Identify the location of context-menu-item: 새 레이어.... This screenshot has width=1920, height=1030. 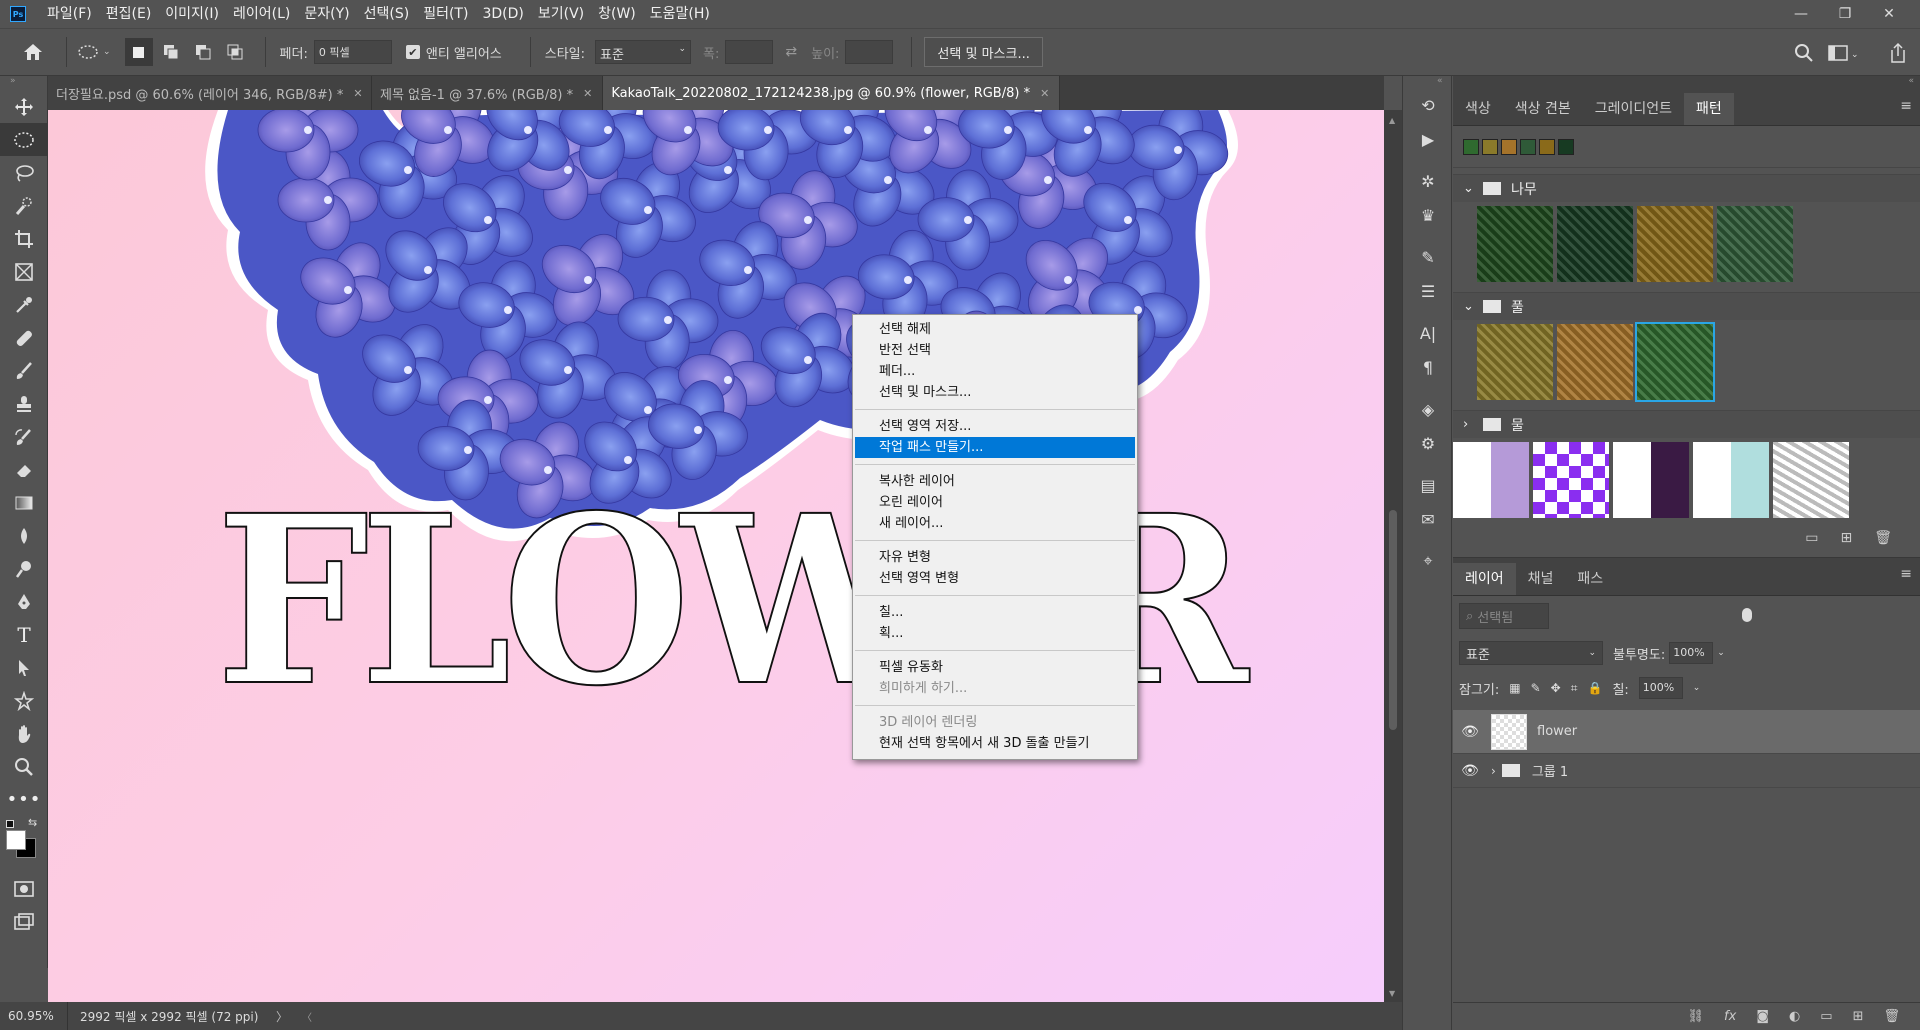
(995, 523).